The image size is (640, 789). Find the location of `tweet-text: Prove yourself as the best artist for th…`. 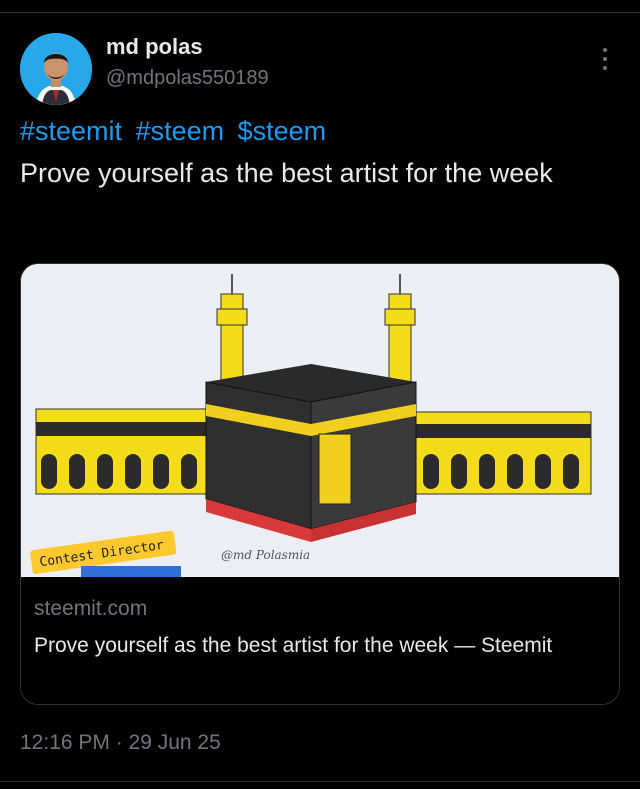

tweet-text: Prove yourself as the best artist for th… is located at coordinates (286, 173).